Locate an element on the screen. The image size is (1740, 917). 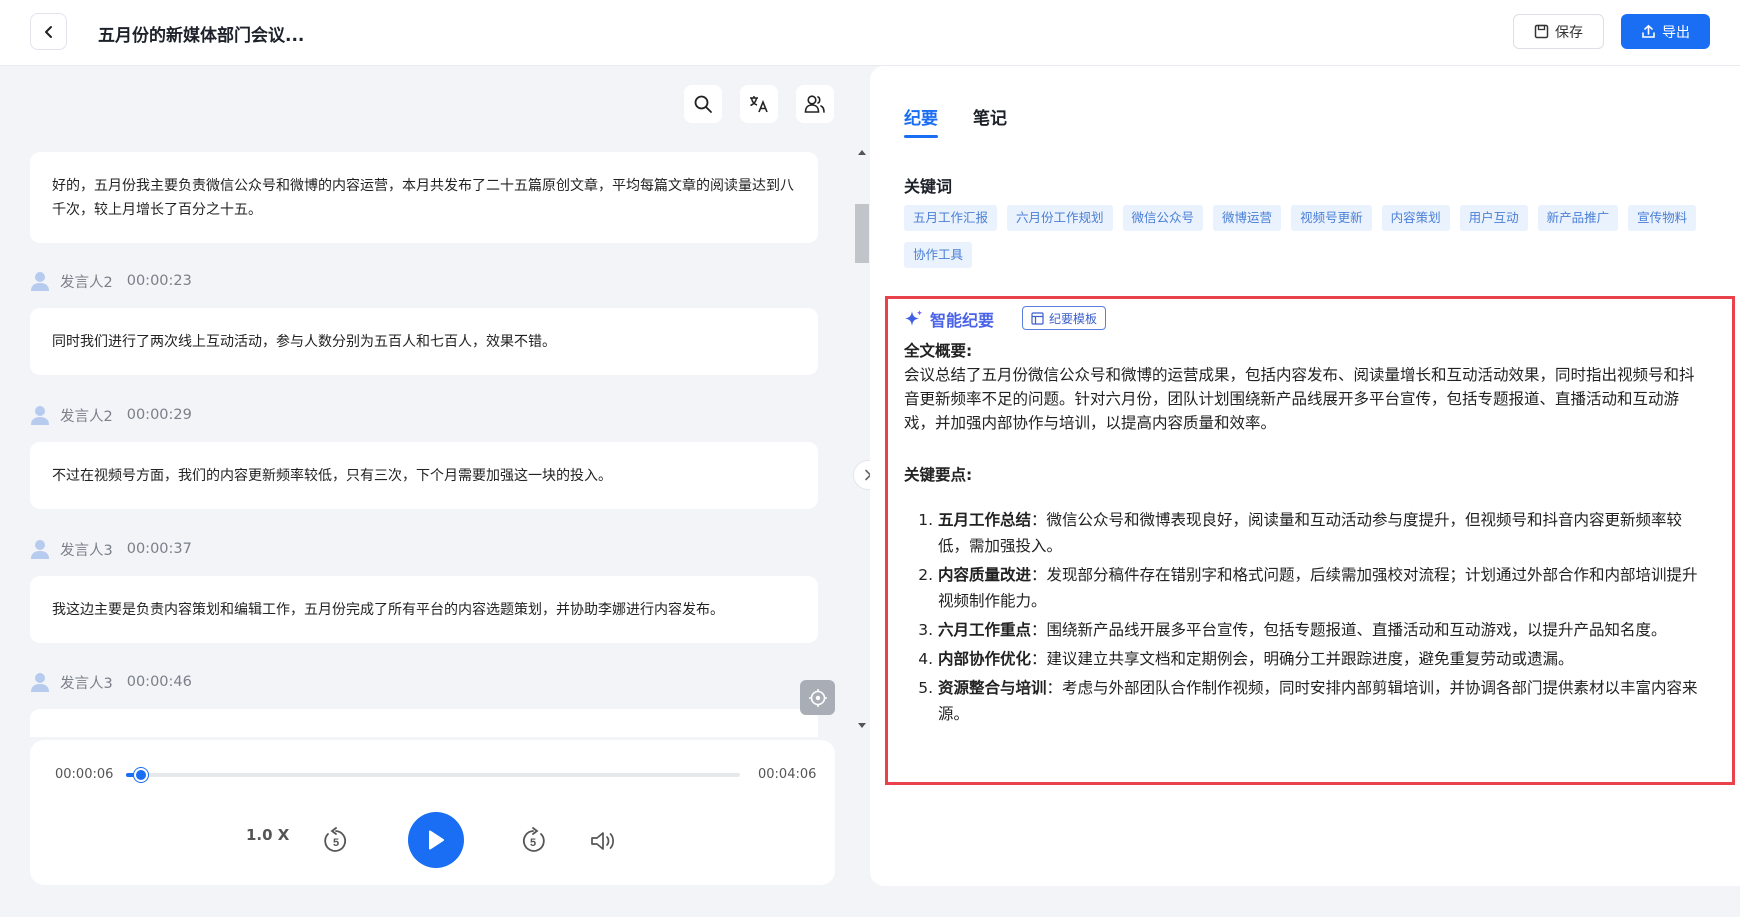
forward-button: 5 is located at coordinates (533, 841).